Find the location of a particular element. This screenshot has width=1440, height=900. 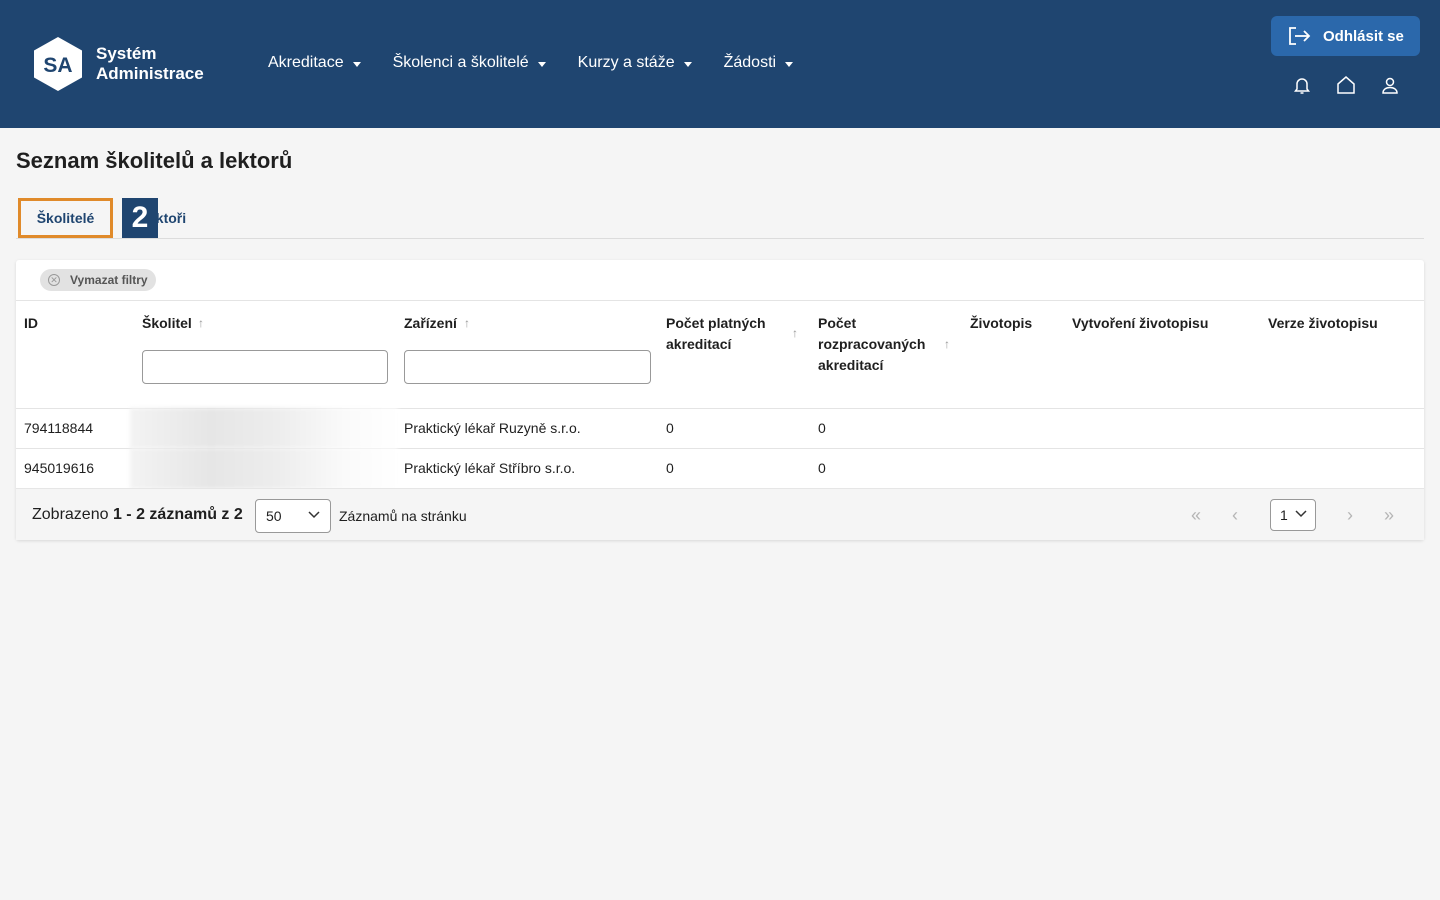

nav-label: Školenci a školitelé is located at coordinates (460, 62).